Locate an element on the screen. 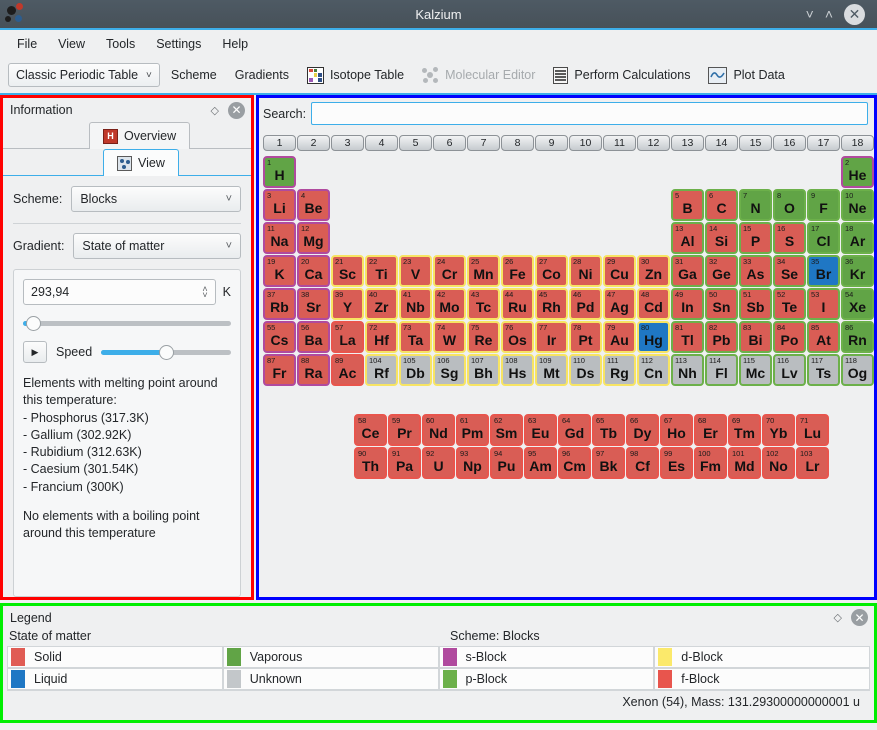 Image resolution: width=877 pixels, height=730 pixels. element-cell-Na: 11 Na is located at coordinates (279, 238).